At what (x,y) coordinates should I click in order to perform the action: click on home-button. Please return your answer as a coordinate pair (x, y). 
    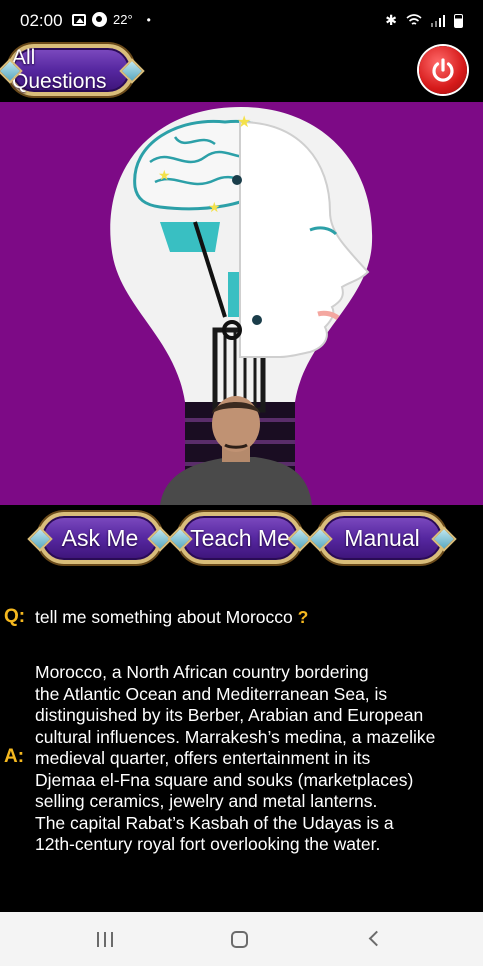
    Looking at the image, I should click on (239, 939).